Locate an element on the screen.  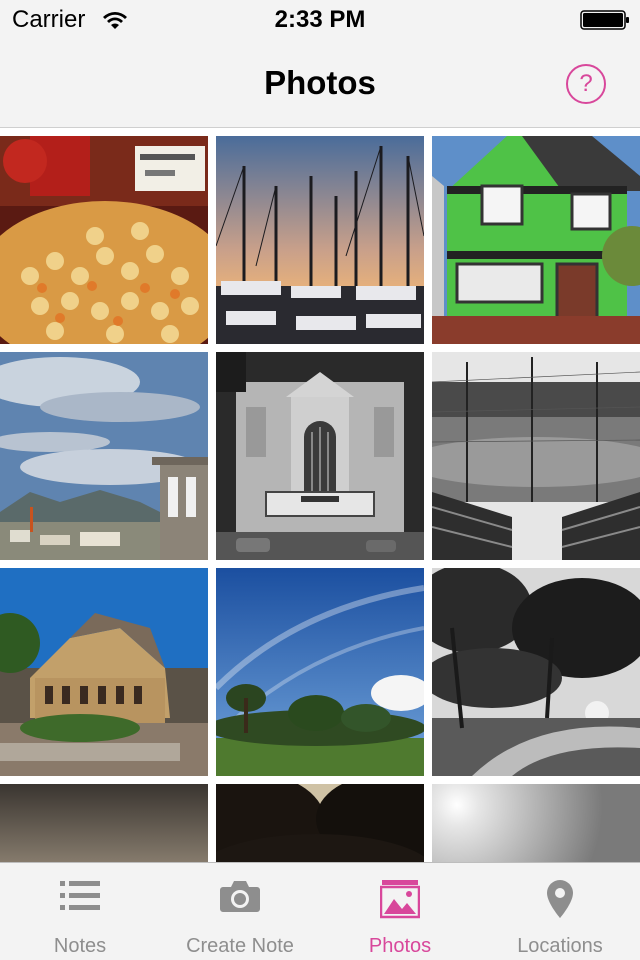
tab-locations: Locations is located at coordinates (560, 911).